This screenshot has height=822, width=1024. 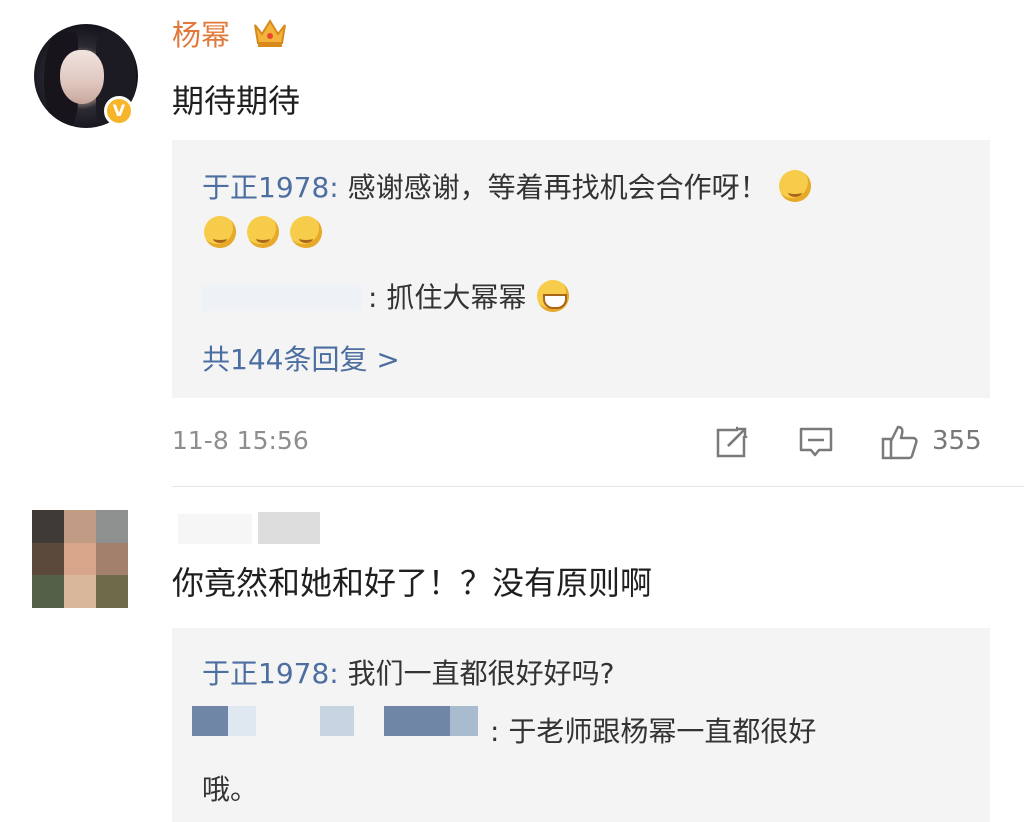 I want to click on emoji-row, so click(x=262, y=233).